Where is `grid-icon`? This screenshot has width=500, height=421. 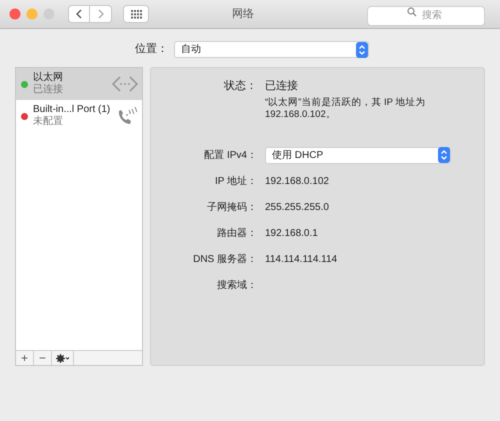 grid-icon is located at coordinates (136, 14).